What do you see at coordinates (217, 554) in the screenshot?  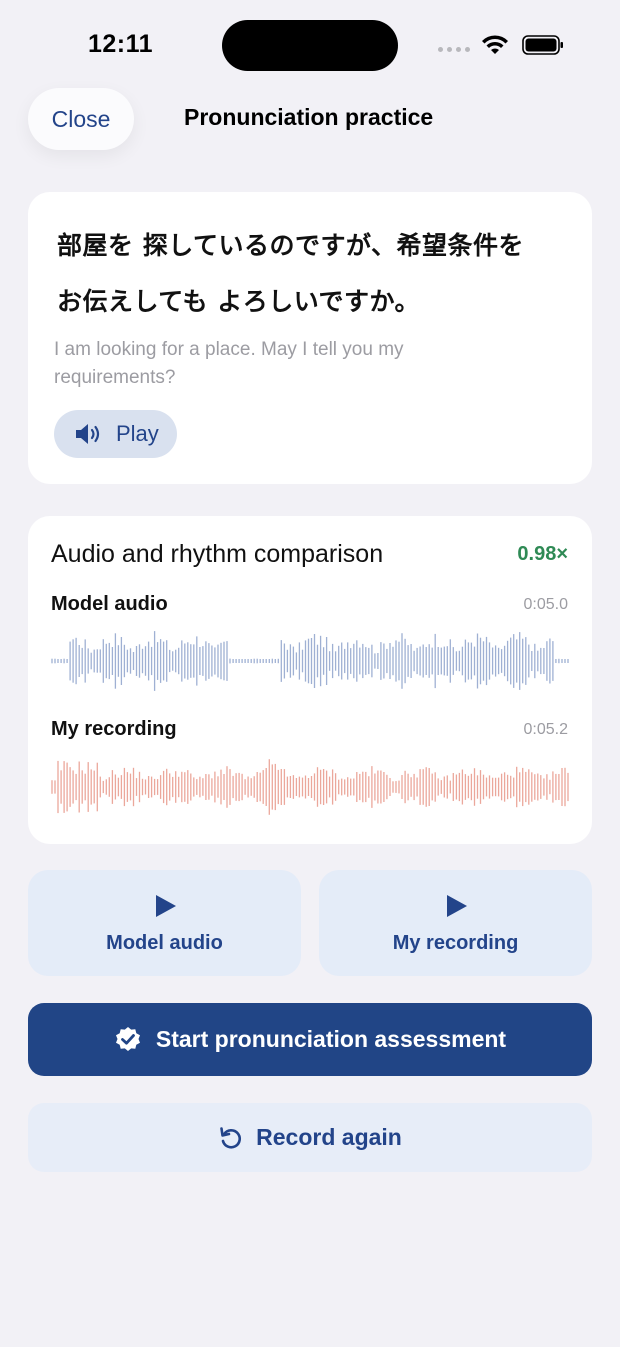 I see `comparison-title: Audio and rhythm comparison` at bounding box center [217, 554].